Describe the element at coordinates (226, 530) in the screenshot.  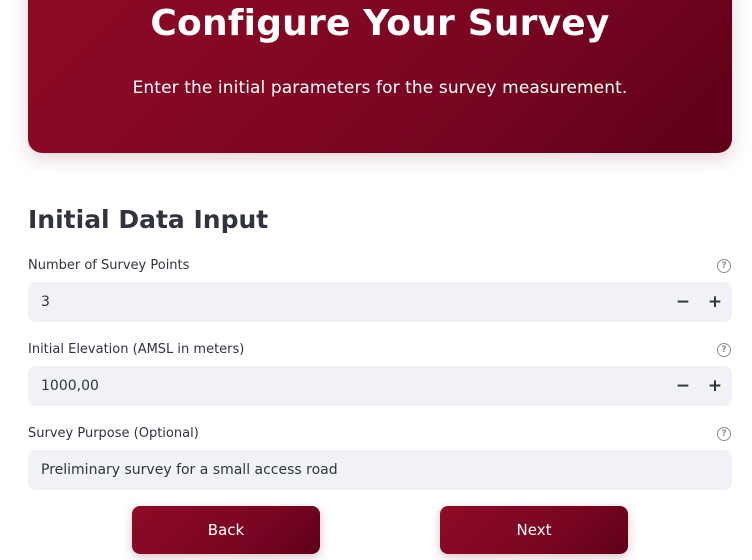
I see `back-button: Back` at that location.